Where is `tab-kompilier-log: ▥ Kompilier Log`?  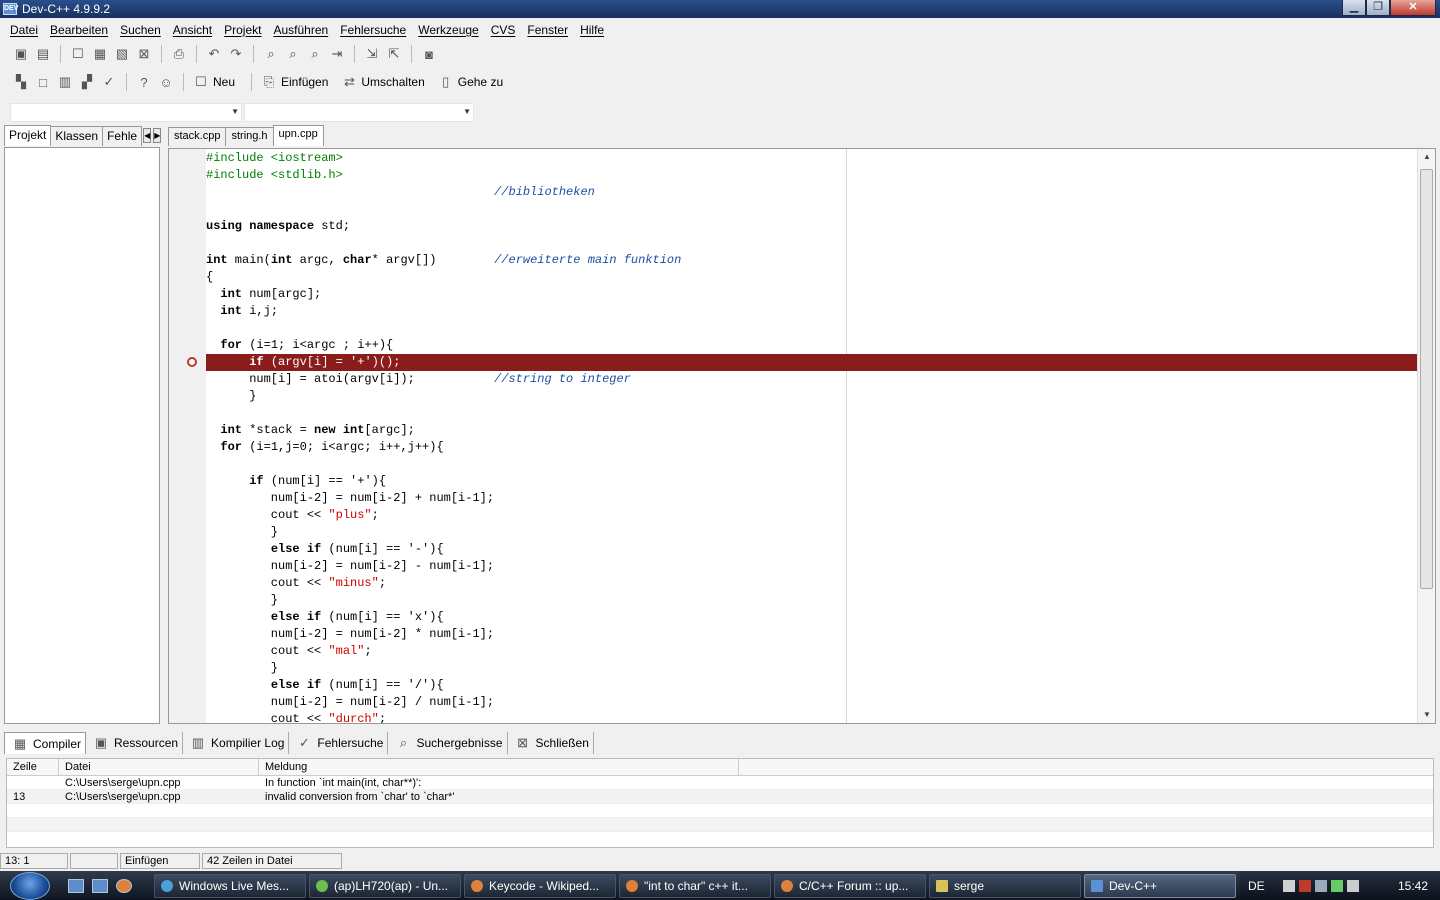
tab-kompilier-log: ▥ Kompilier Log is located at coordinates (236, 743).